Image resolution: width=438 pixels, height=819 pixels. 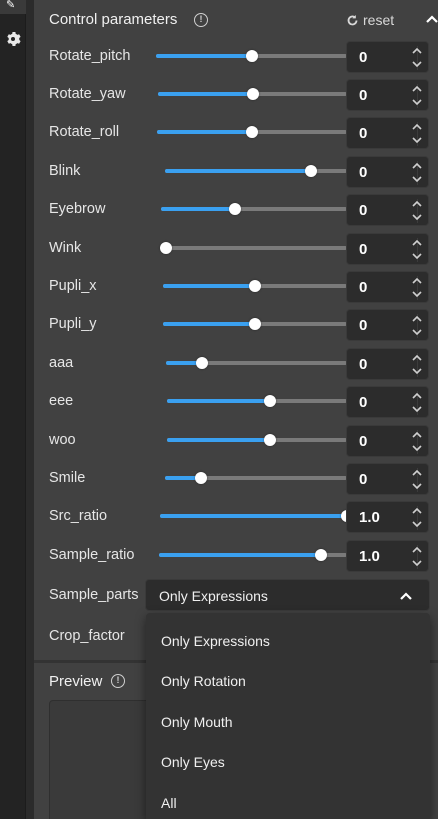 I want to click on dropdown-option: Only Mouth, so click(x=197, y=722).